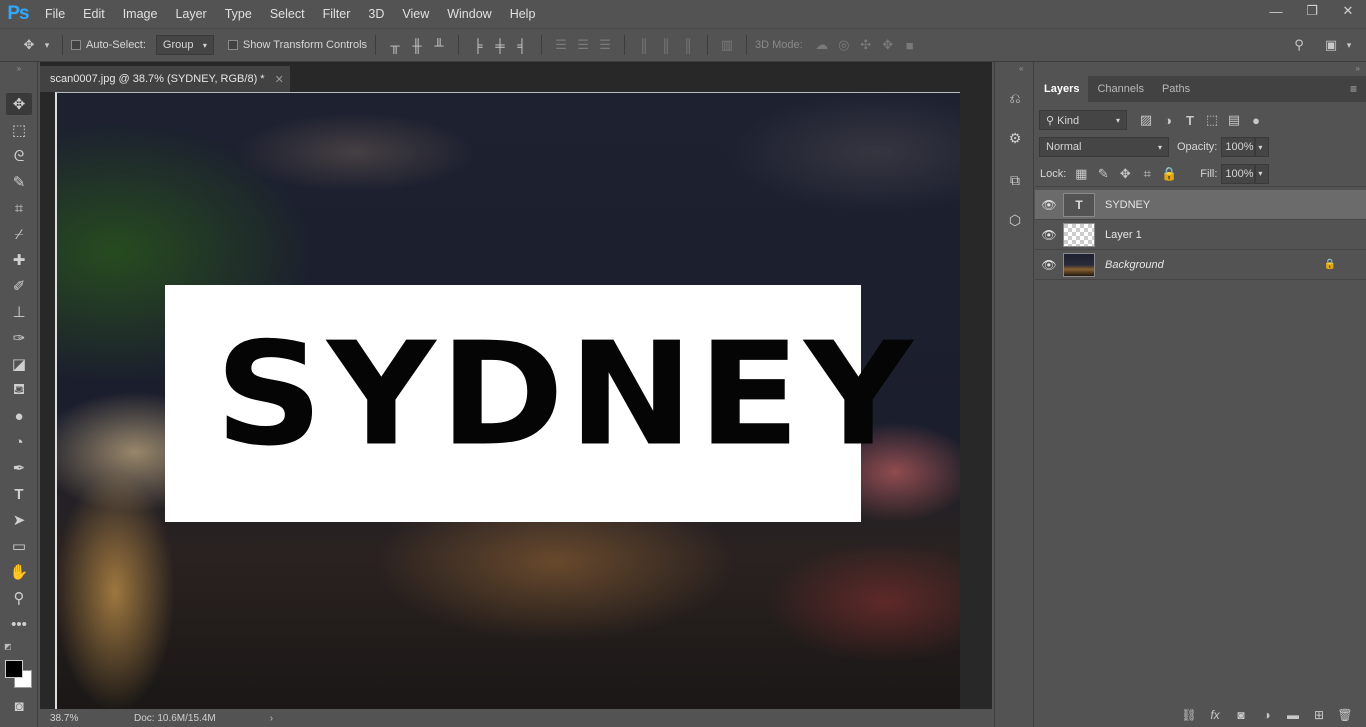 This screenshot has width=1366, height=727. I want to click on distribute-hcenter-icon: ║, so click(666, 45).